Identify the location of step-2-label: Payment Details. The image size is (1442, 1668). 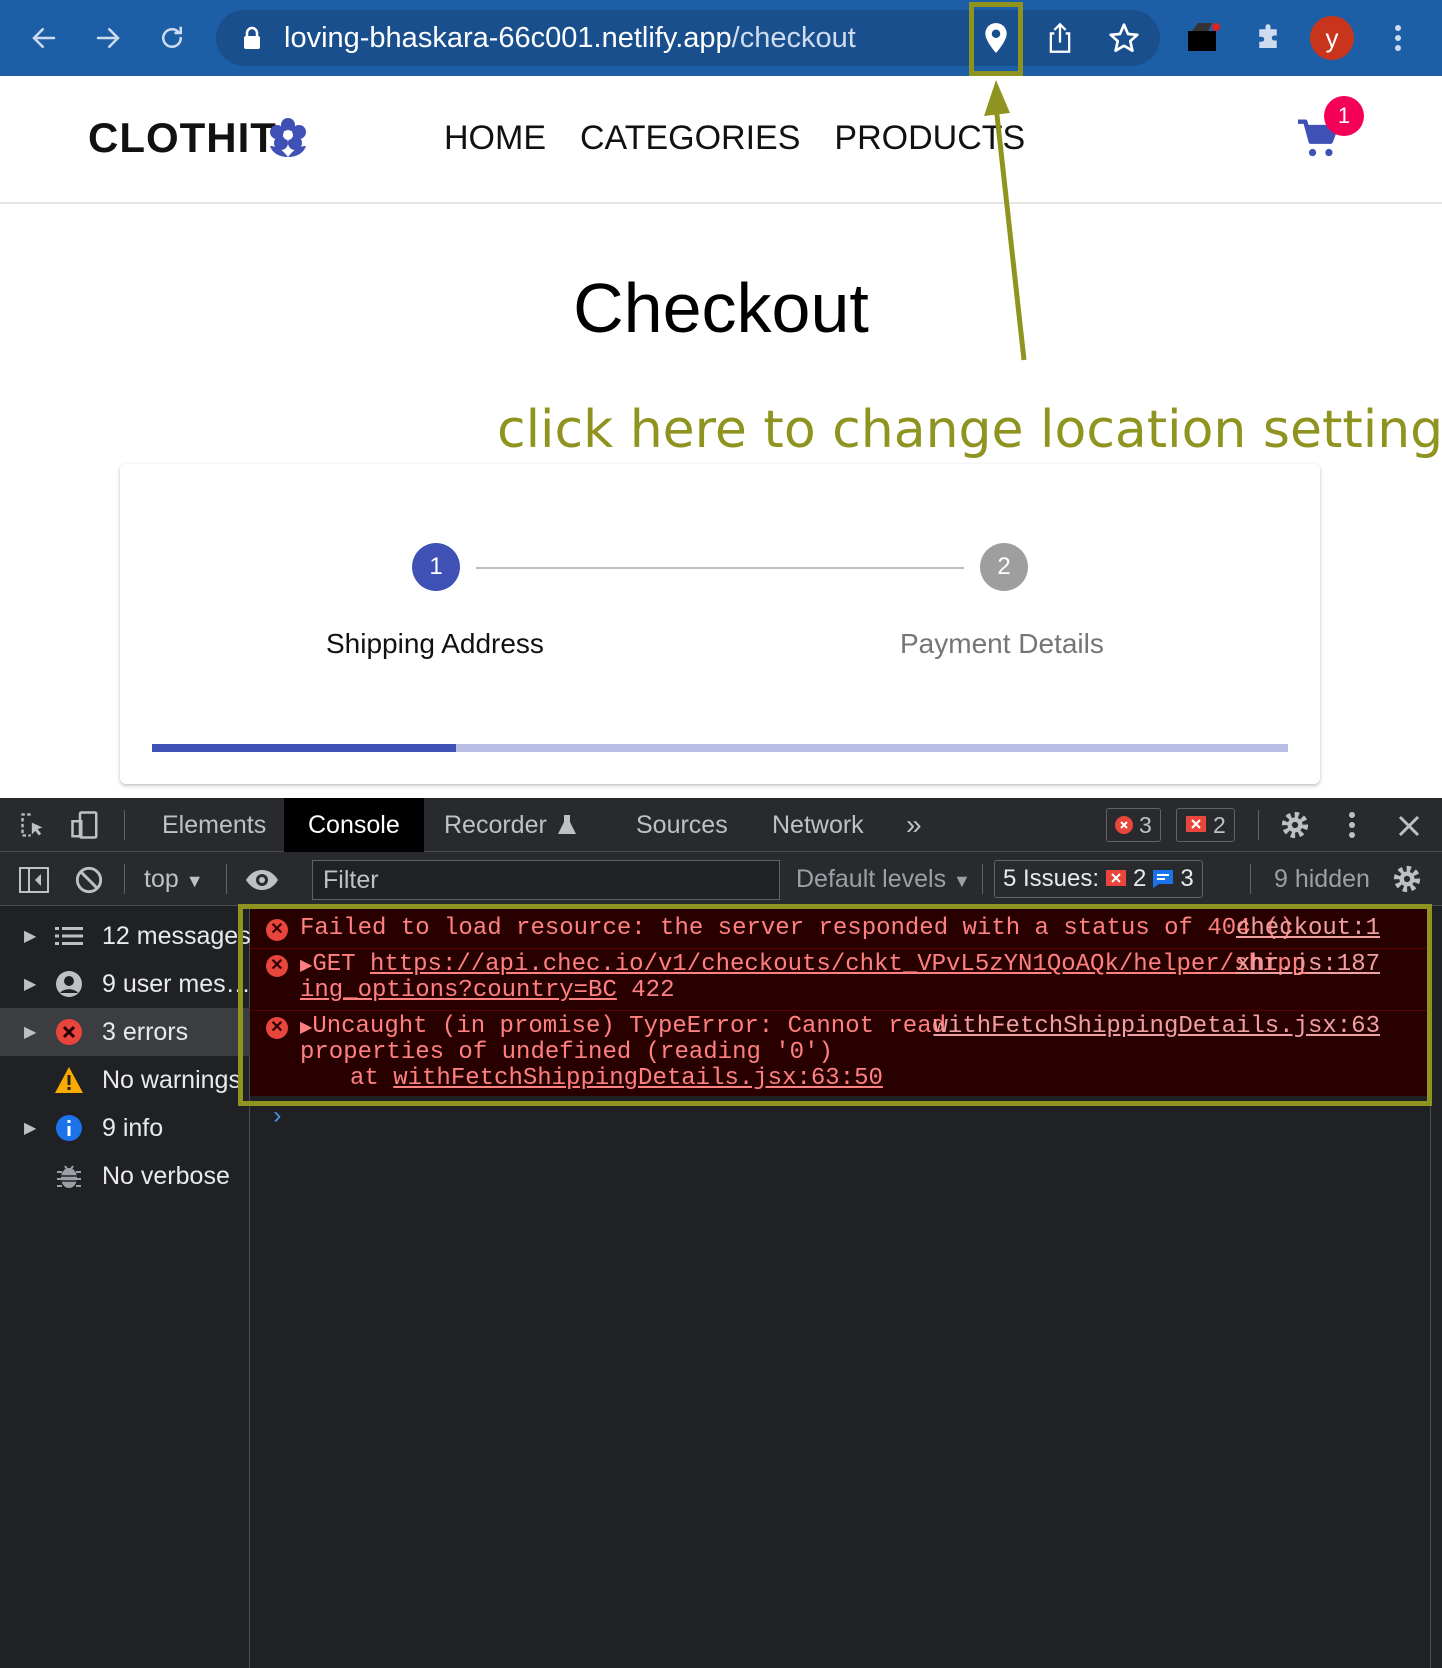
(1002, 643).